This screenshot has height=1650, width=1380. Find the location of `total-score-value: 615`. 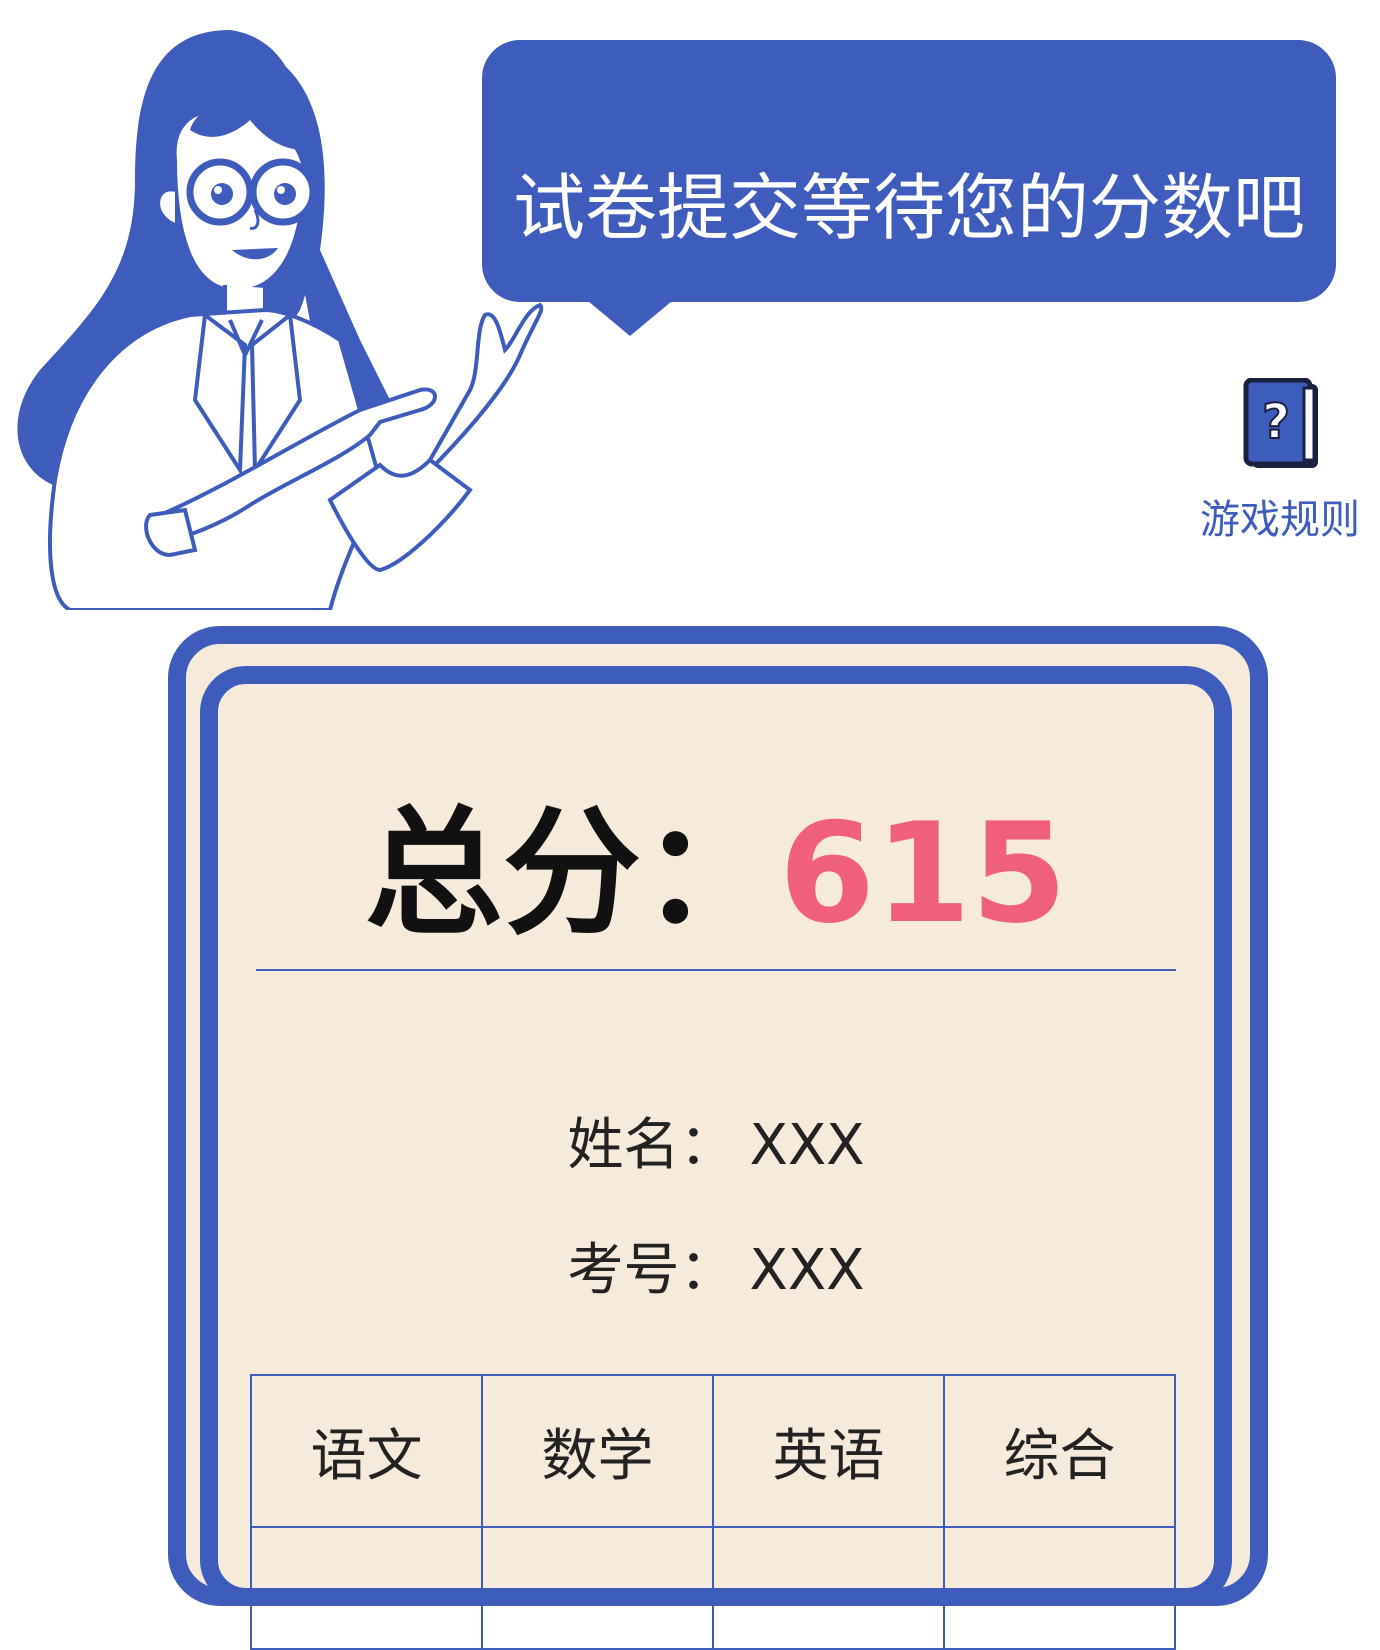

total-score-value: 615 is located at coordinates (923, 873).